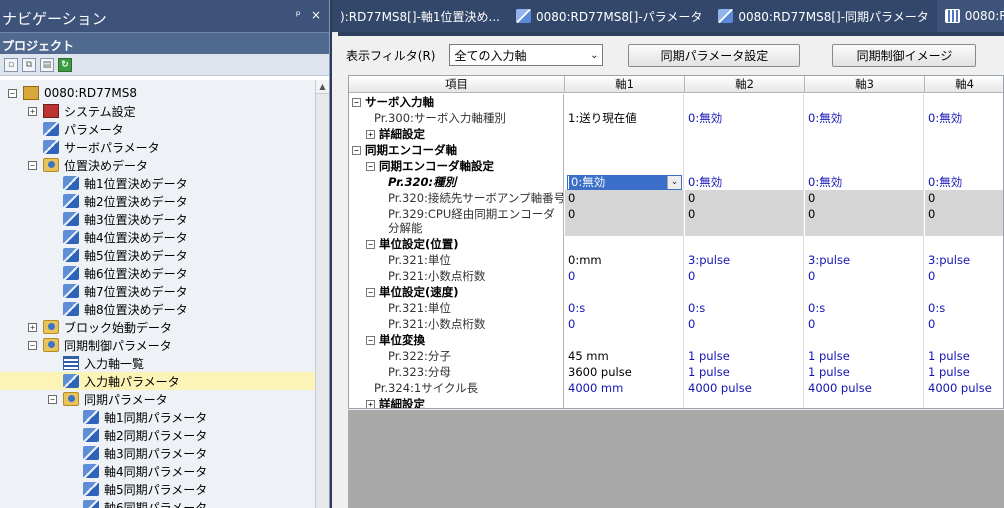  Describe the element at coordinates (94, 291) in the screenshot. I see `tree-item: 軸7位置決めデータ` at that location.